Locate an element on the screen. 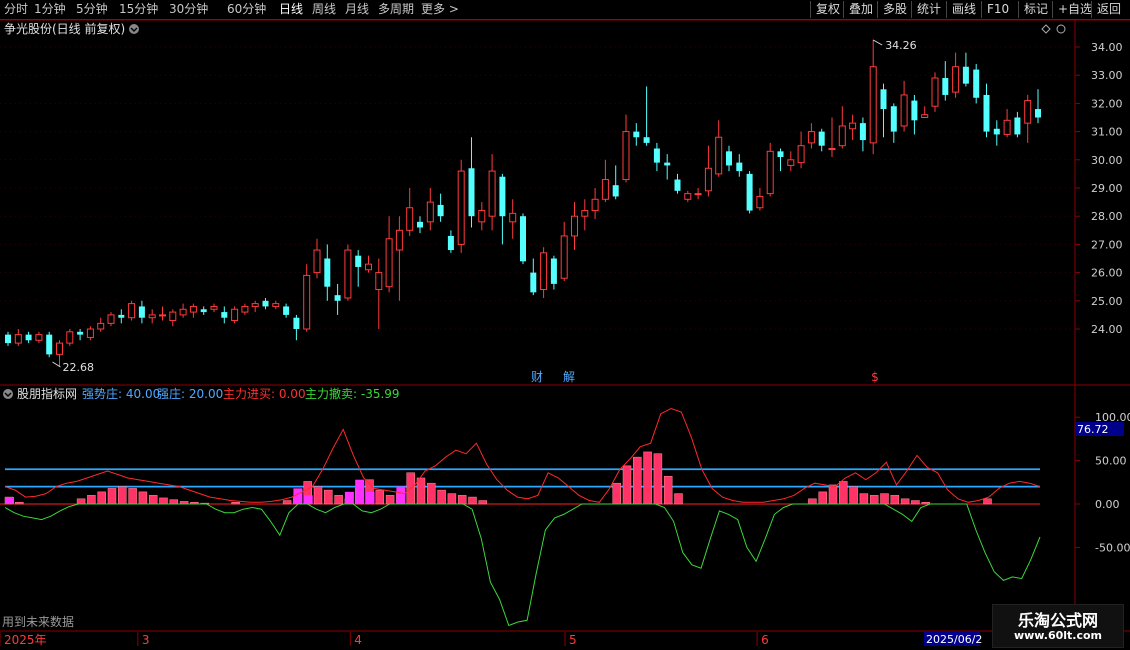 Image resolution: width=1130 pixels, height=650 pixels. indicator-value-3: 主力撤卖: -35.99 is located at coordinates (352, 393).